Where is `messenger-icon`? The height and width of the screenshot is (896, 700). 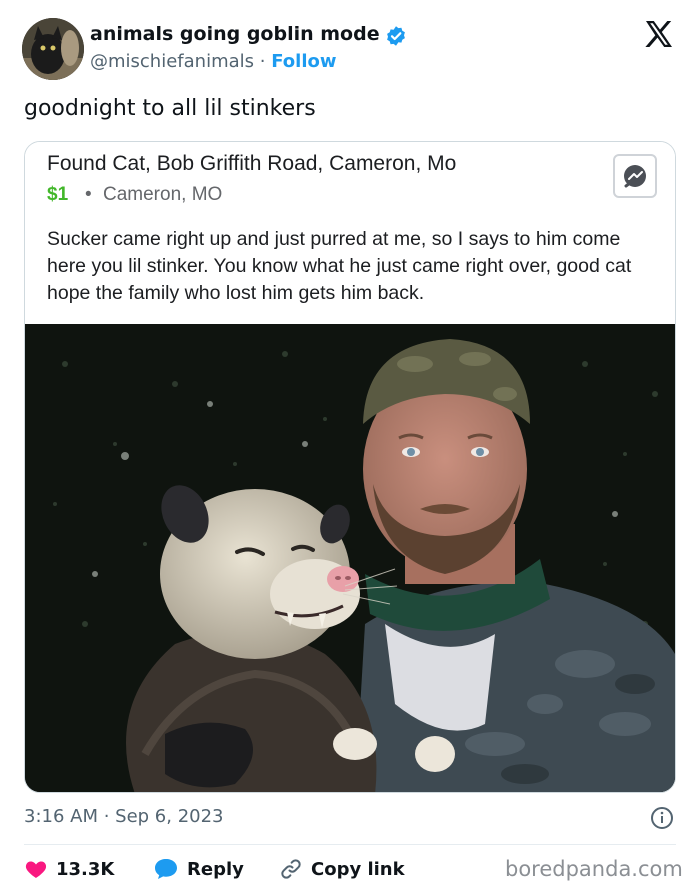
messenger-icon is located at coordinates (635, 176).